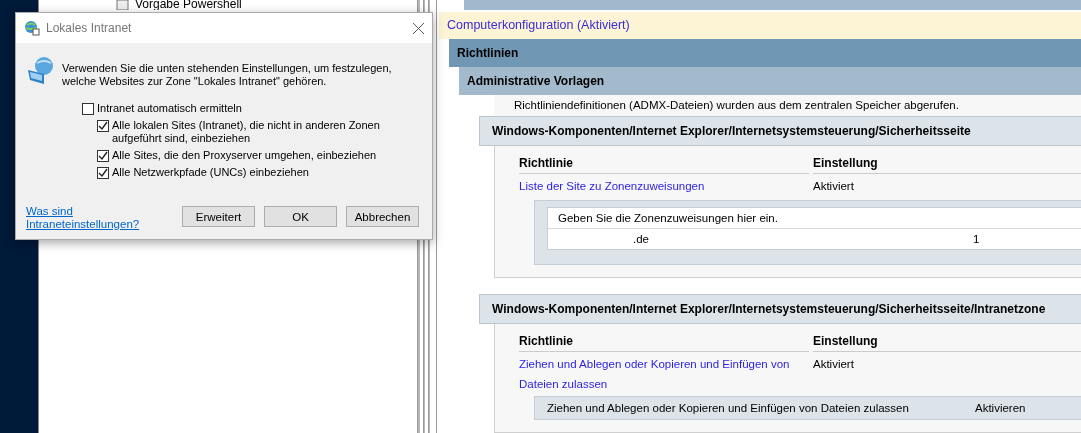 This screenshot has height=433, width=1081. What do you see at coordinates (169, 108) in the screenshot?
I see `checkbox-label: Intranet automatisch ermitteln` at bounding box center [169, 108].